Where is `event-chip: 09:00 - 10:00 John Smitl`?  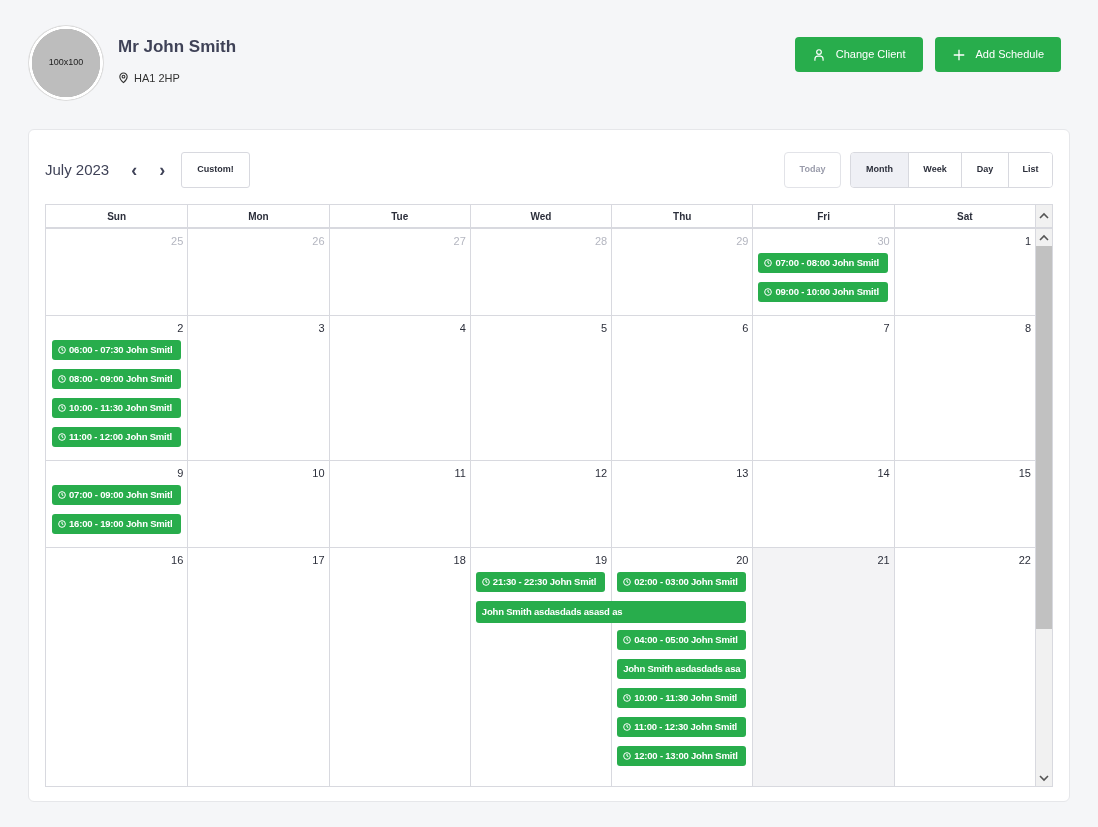
event-chip: 09:00 - 10:00 John Smitl is located at coordinates (823, 292).